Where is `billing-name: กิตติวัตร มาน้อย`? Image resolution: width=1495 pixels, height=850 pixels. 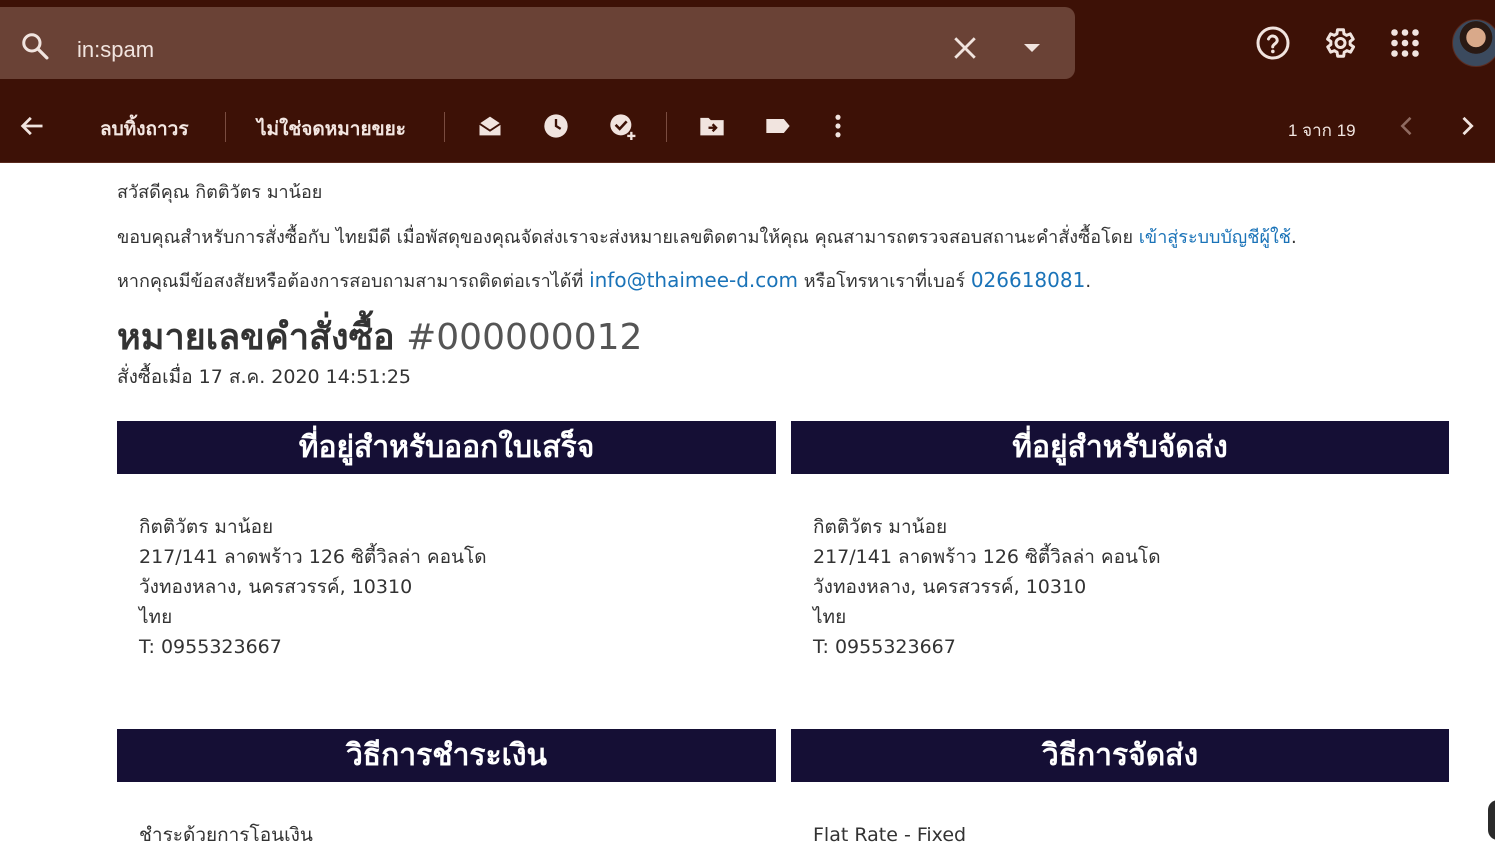
billing-name: กิตติวัตร มาน้อย is located at coordinates (206, 527).